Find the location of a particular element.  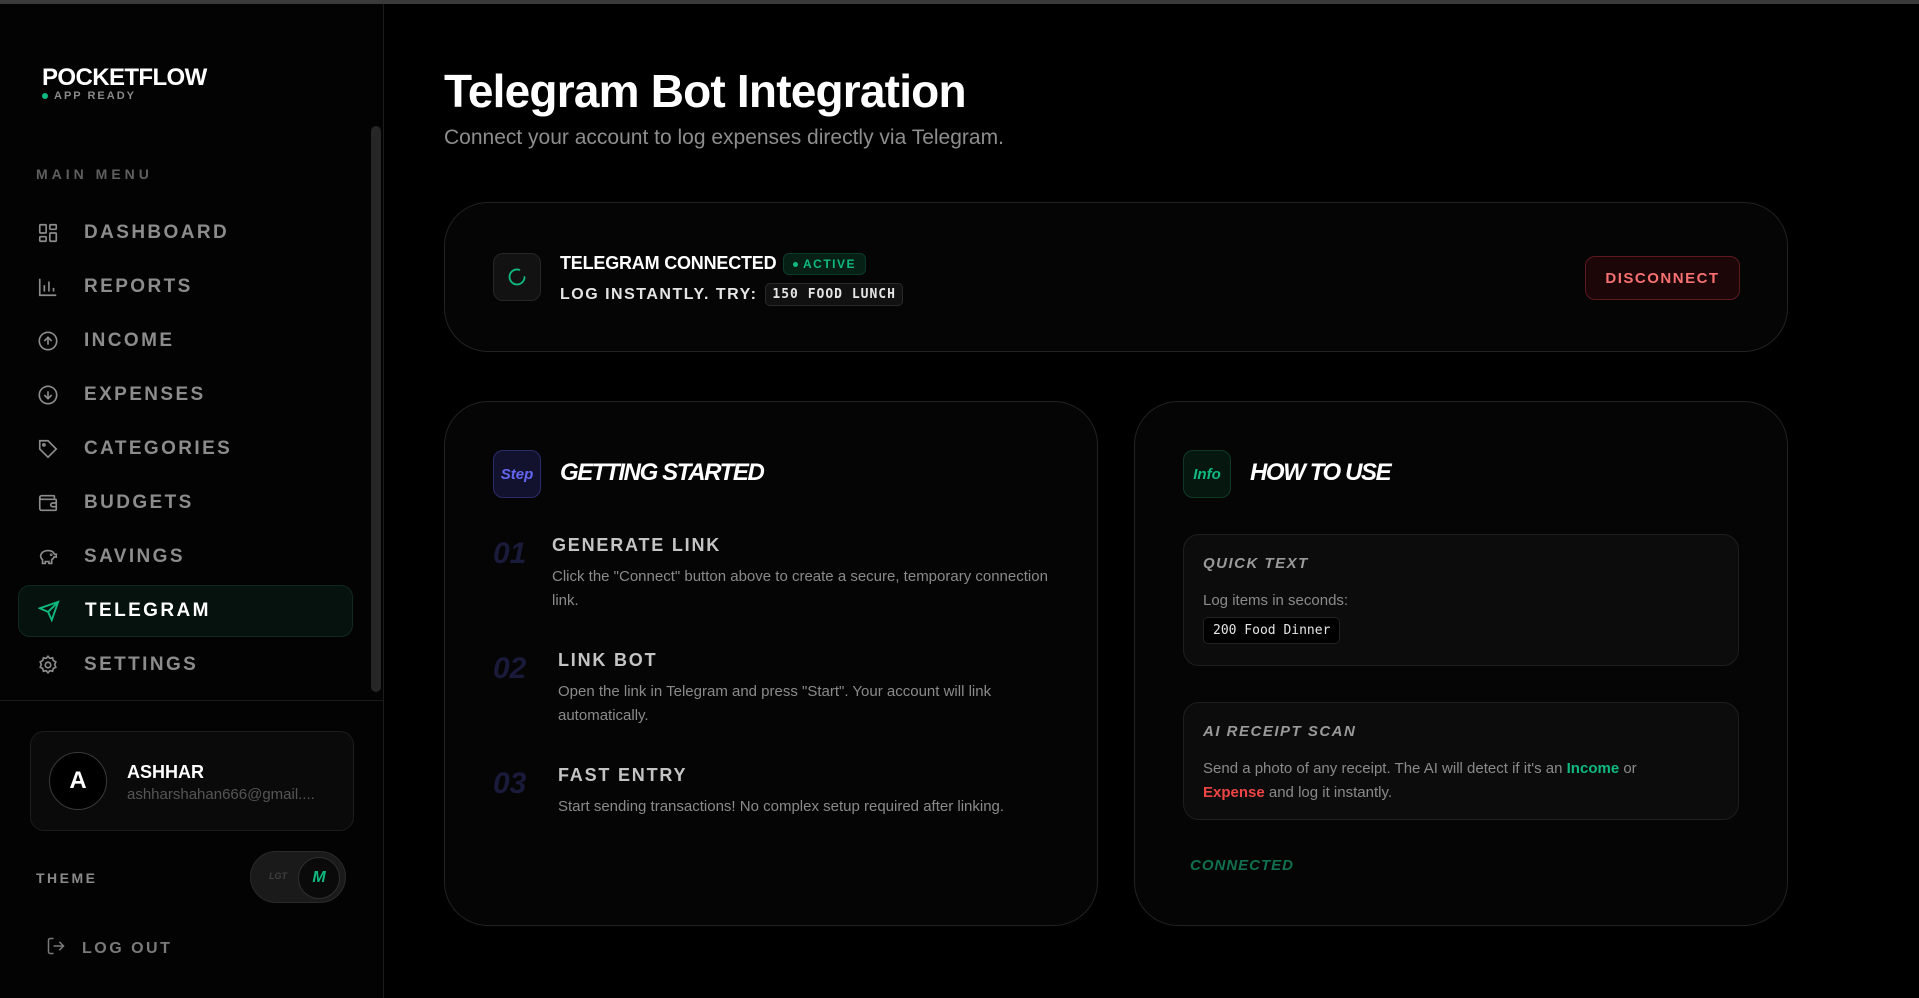

how-to-use-title: HOW TO USE is located at coordinates (1321, 472).